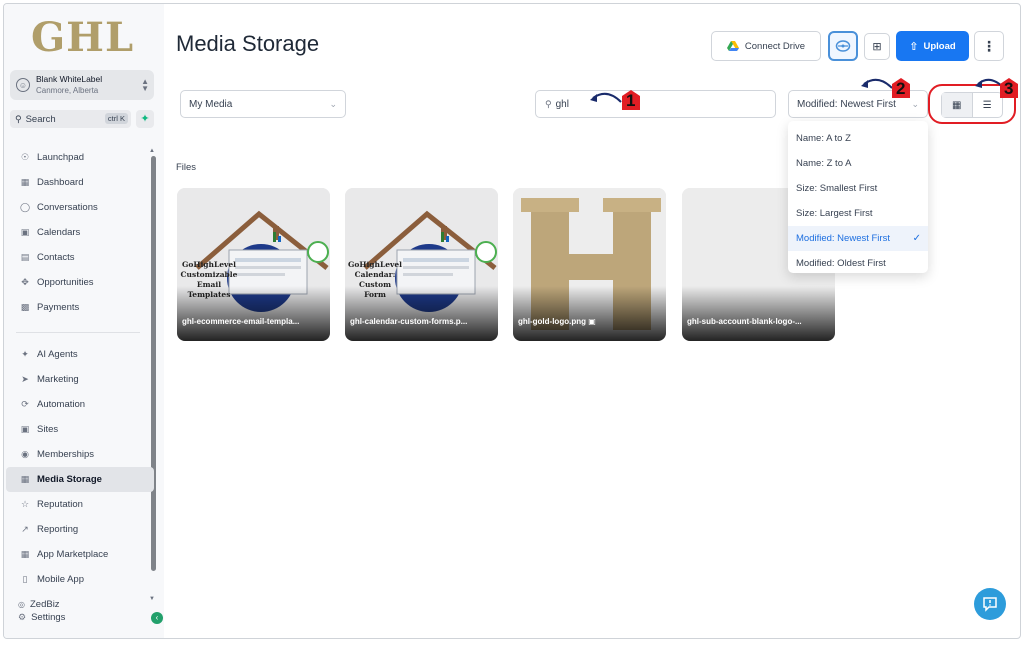 This screenshot has height=645, width=1024. Describe the element at coordinates (858, 188) in the screenshot. I see `sort-option-size-asc: Size: Smallest First` at that location.